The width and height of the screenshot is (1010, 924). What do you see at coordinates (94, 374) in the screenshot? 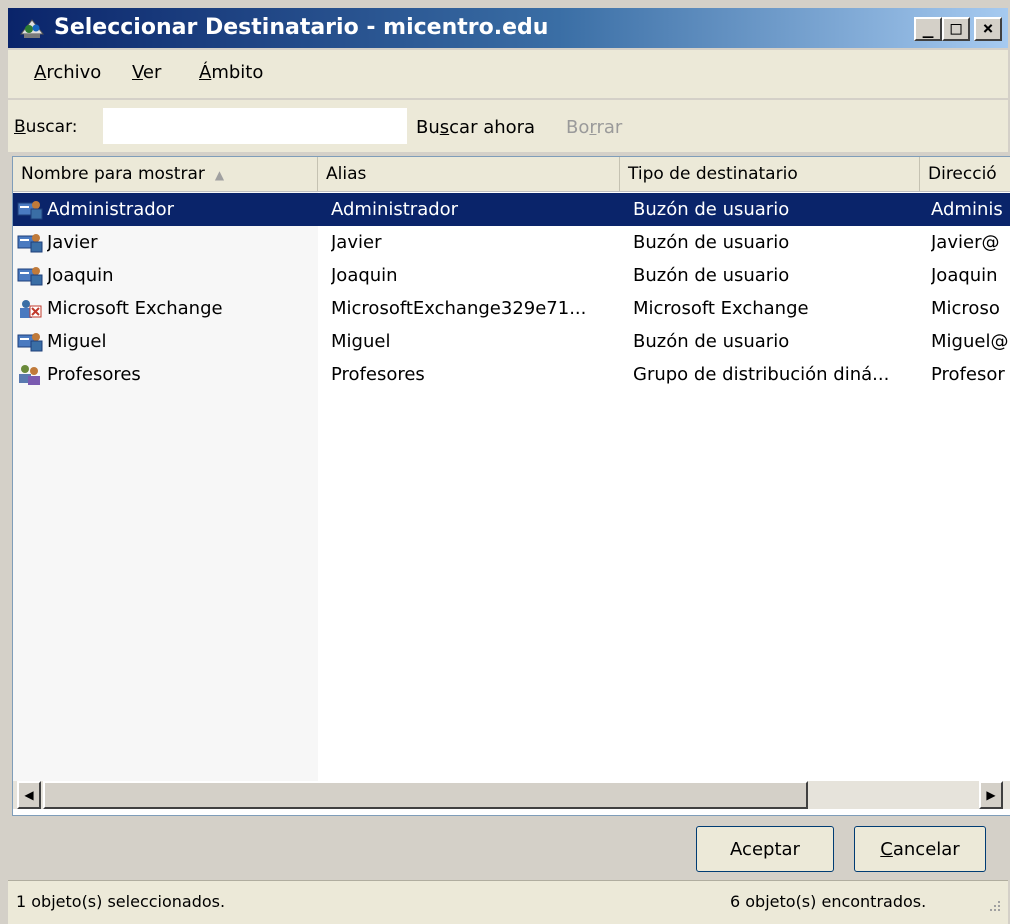
I see `row-cell-name: Profesores` at bounding box center [94, 374].